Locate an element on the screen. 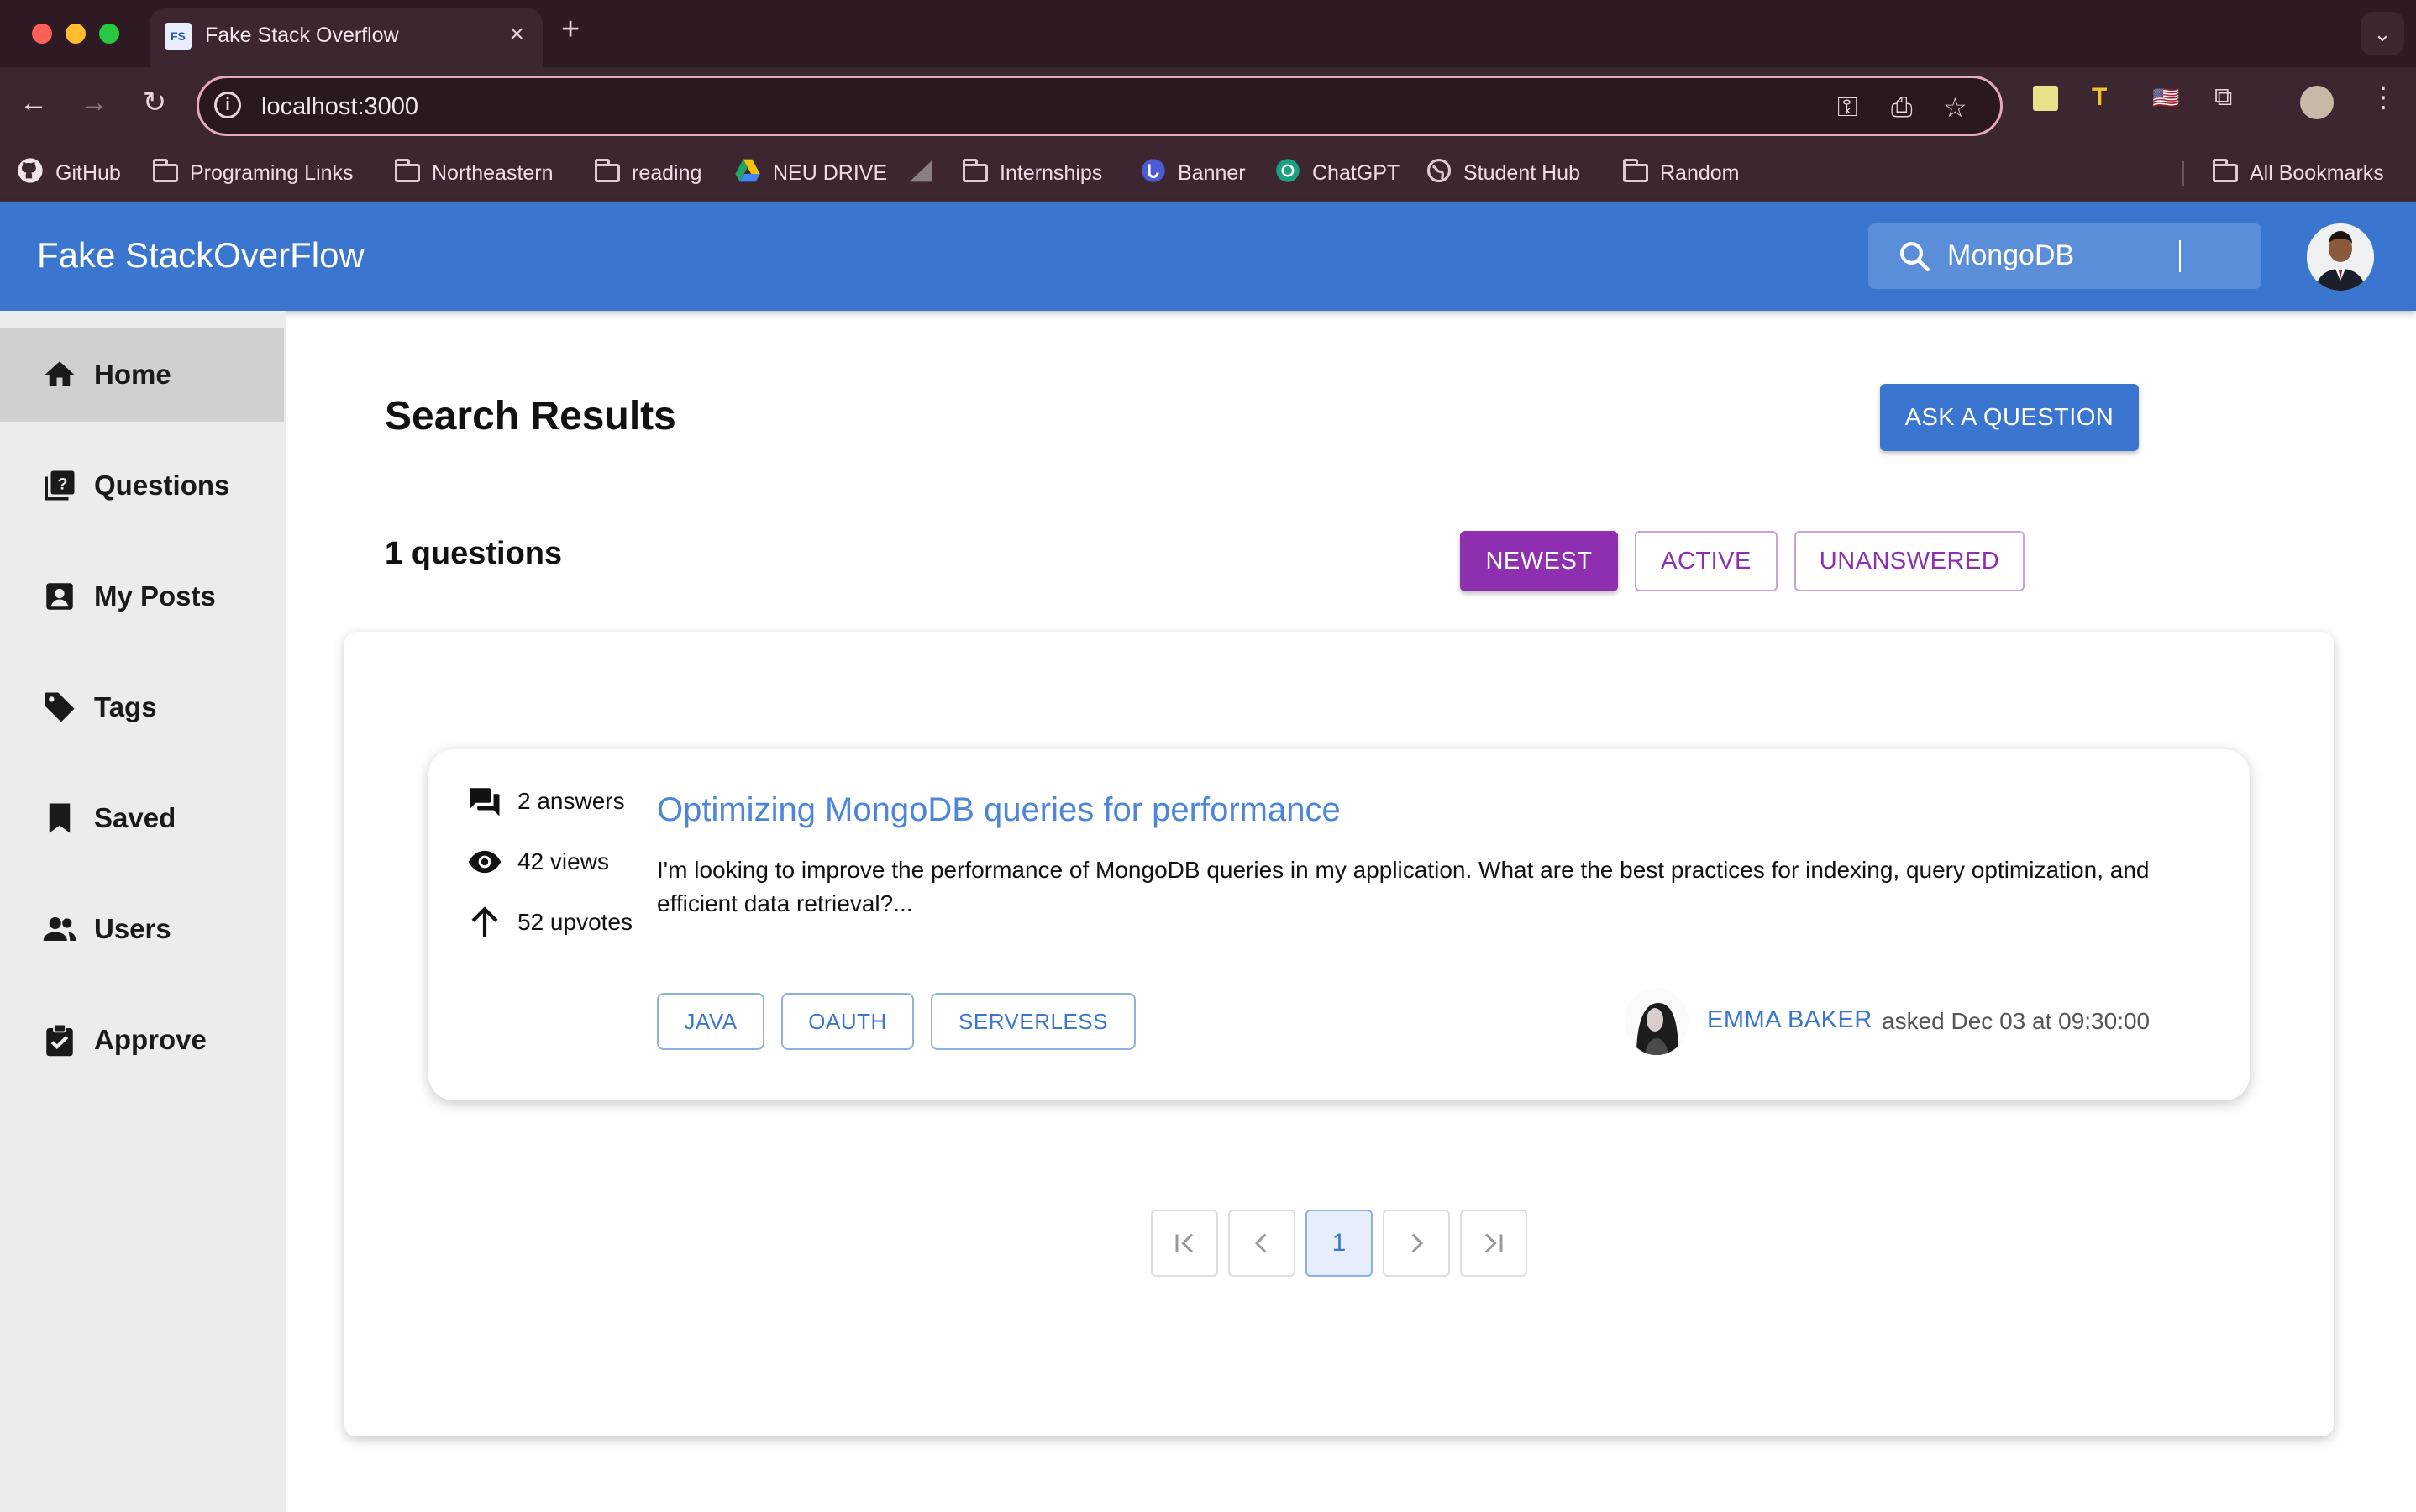  bookmark-label: GitHub is located at coordinates (88, 172).